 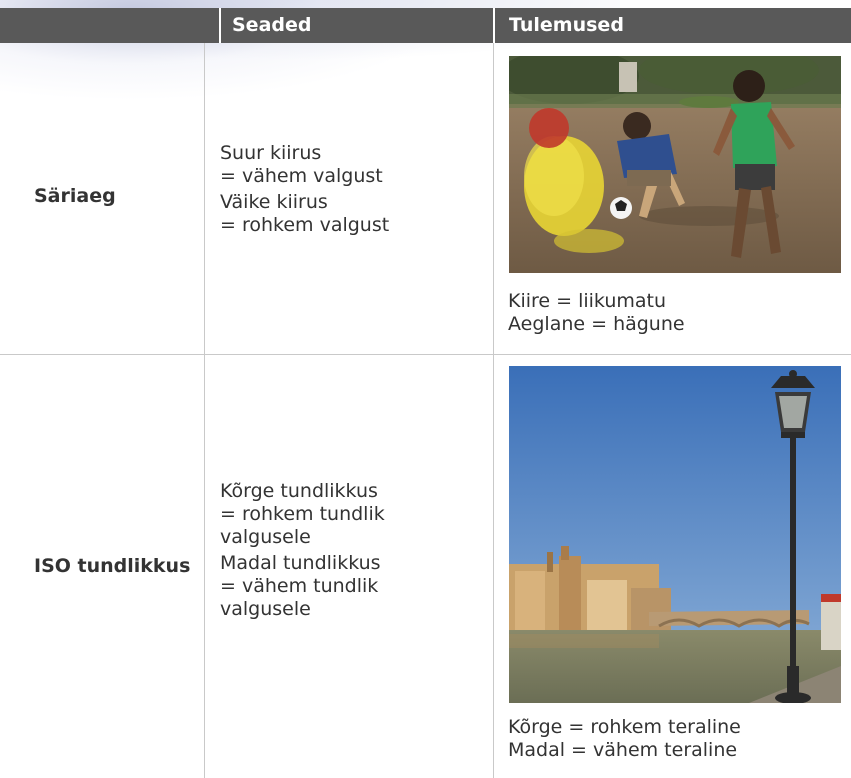 What do you see at coordinates (274, 202) in the screenshot?
I see `settings-line: Väike kiirus` at bounding box center [274, 202].